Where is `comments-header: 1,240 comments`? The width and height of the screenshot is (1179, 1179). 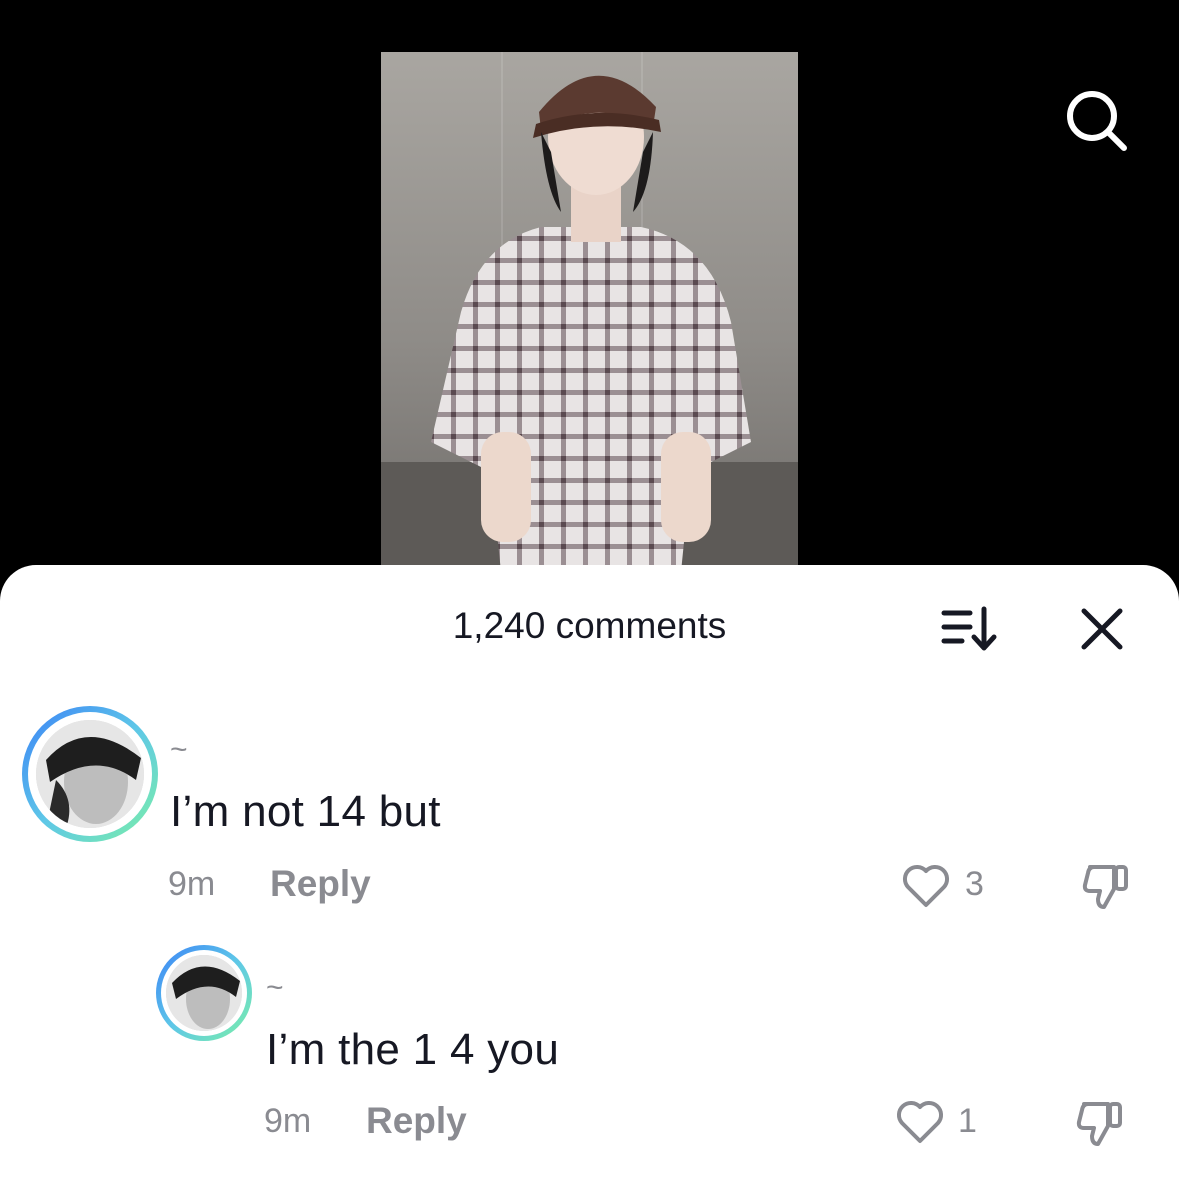 comments-header: 1,240 comments is located at coordinates (589, 627).